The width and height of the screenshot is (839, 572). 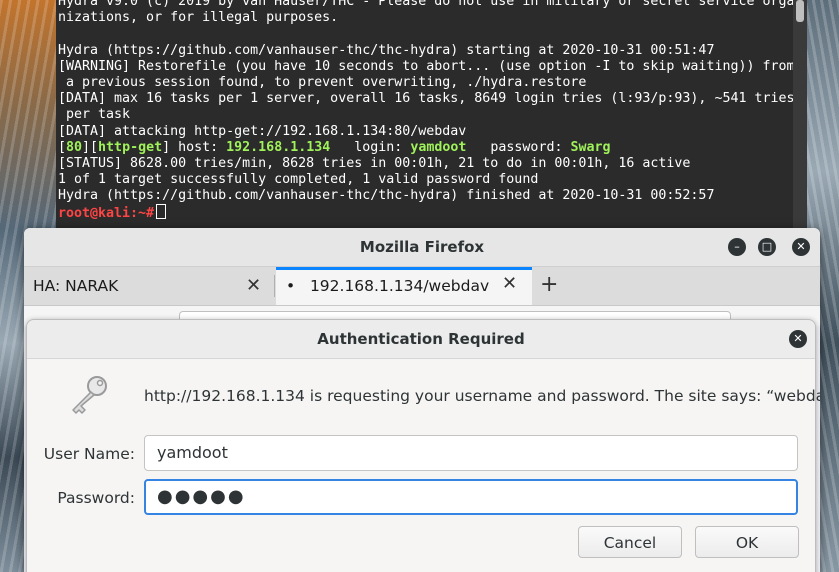 What do you see at coordinates (74, 147) in the screenshot?
I see `result-port: 80` at bounding box center [74, 147].